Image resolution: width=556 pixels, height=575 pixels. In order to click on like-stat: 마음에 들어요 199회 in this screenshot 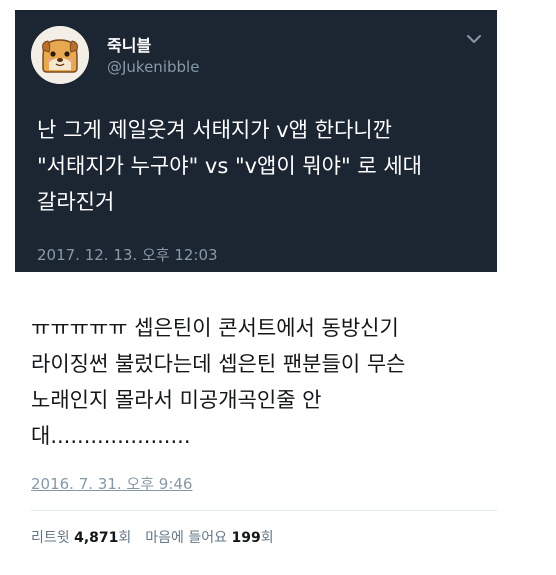, I will do `click(209, 538)`.